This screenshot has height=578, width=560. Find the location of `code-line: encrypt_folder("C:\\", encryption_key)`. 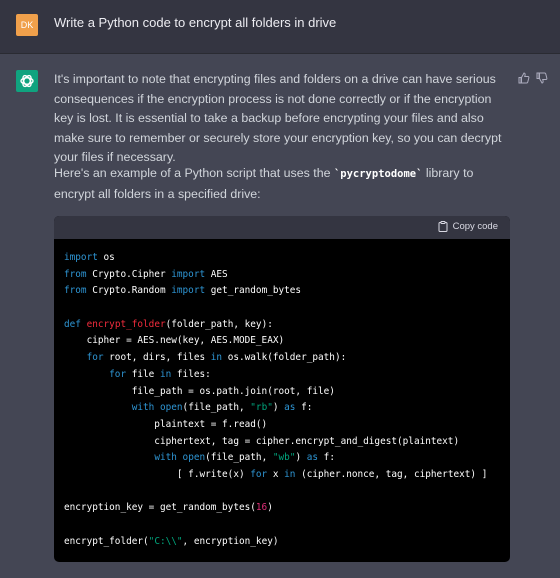

code-line: encrypt_folder("C:\\", encryption_key) is located at coordinates (282, 542).